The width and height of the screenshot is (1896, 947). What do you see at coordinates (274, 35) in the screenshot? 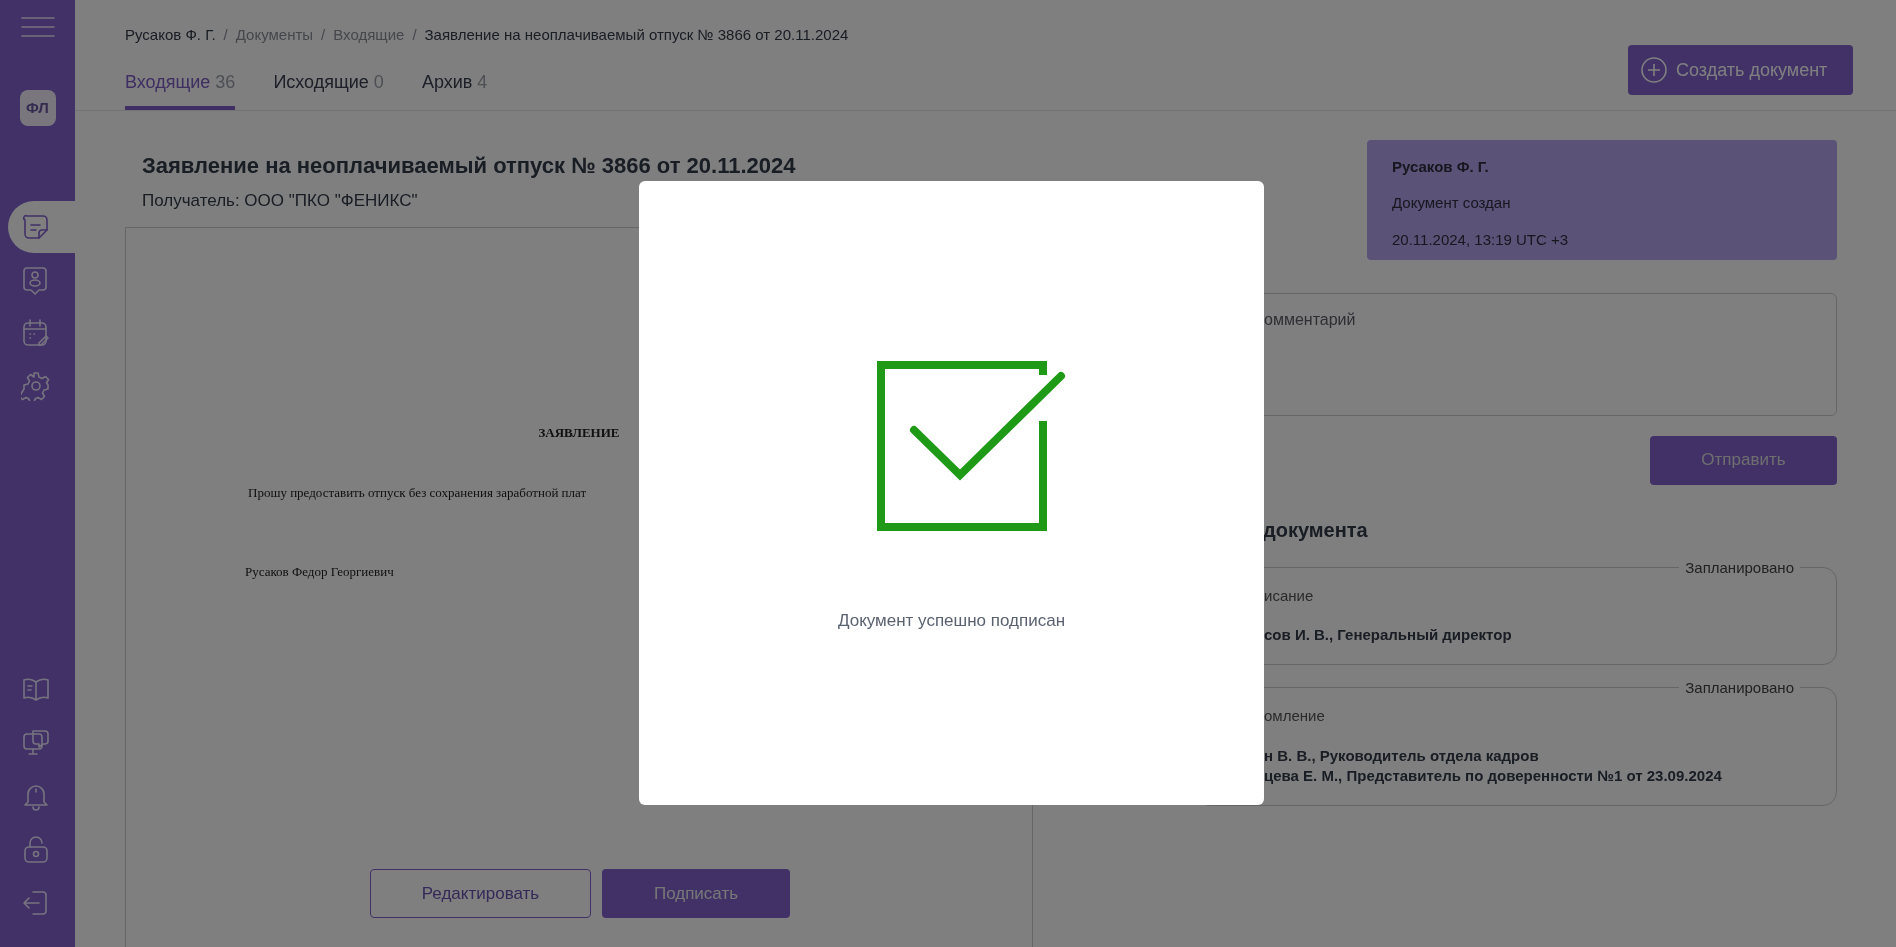
I see `breadcrumb-item: Документы` at bounding box center [274, 35].